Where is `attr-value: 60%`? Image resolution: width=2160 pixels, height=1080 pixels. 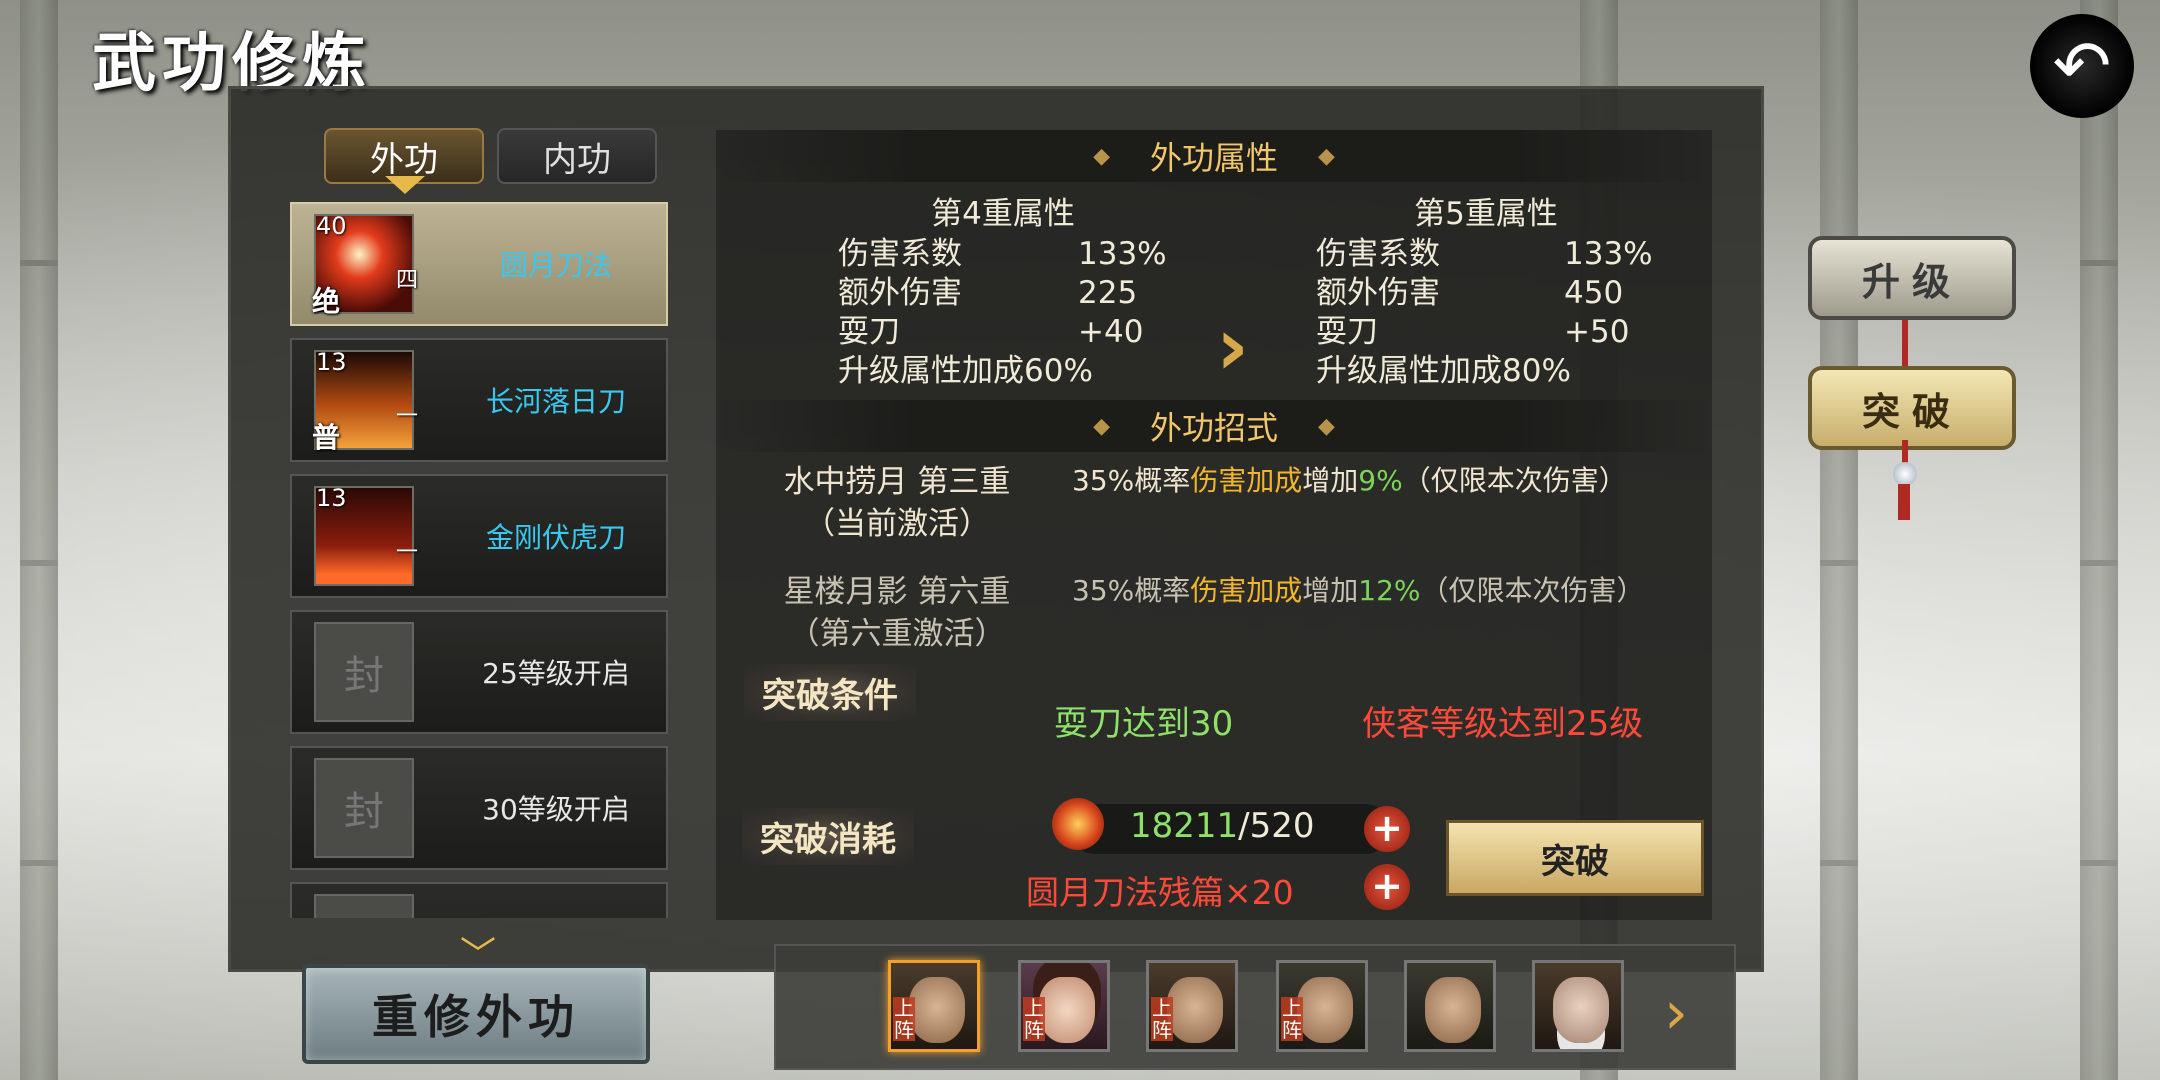 attr-value: 60% is located at coordinates (1058, 371).